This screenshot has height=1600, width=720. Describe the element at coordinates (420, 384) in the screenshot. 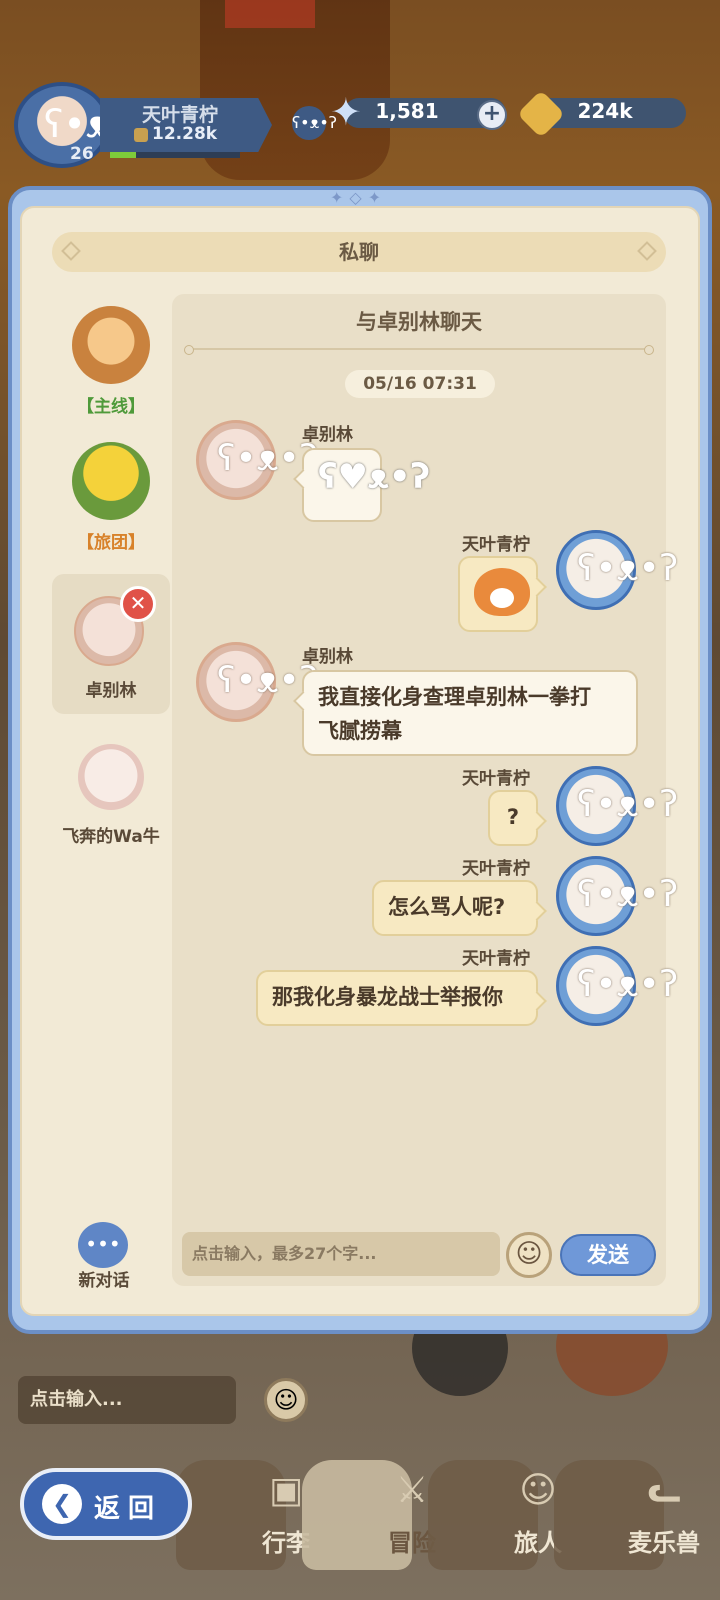

I see `message-timestamp: 05/16 07:31` at that location.